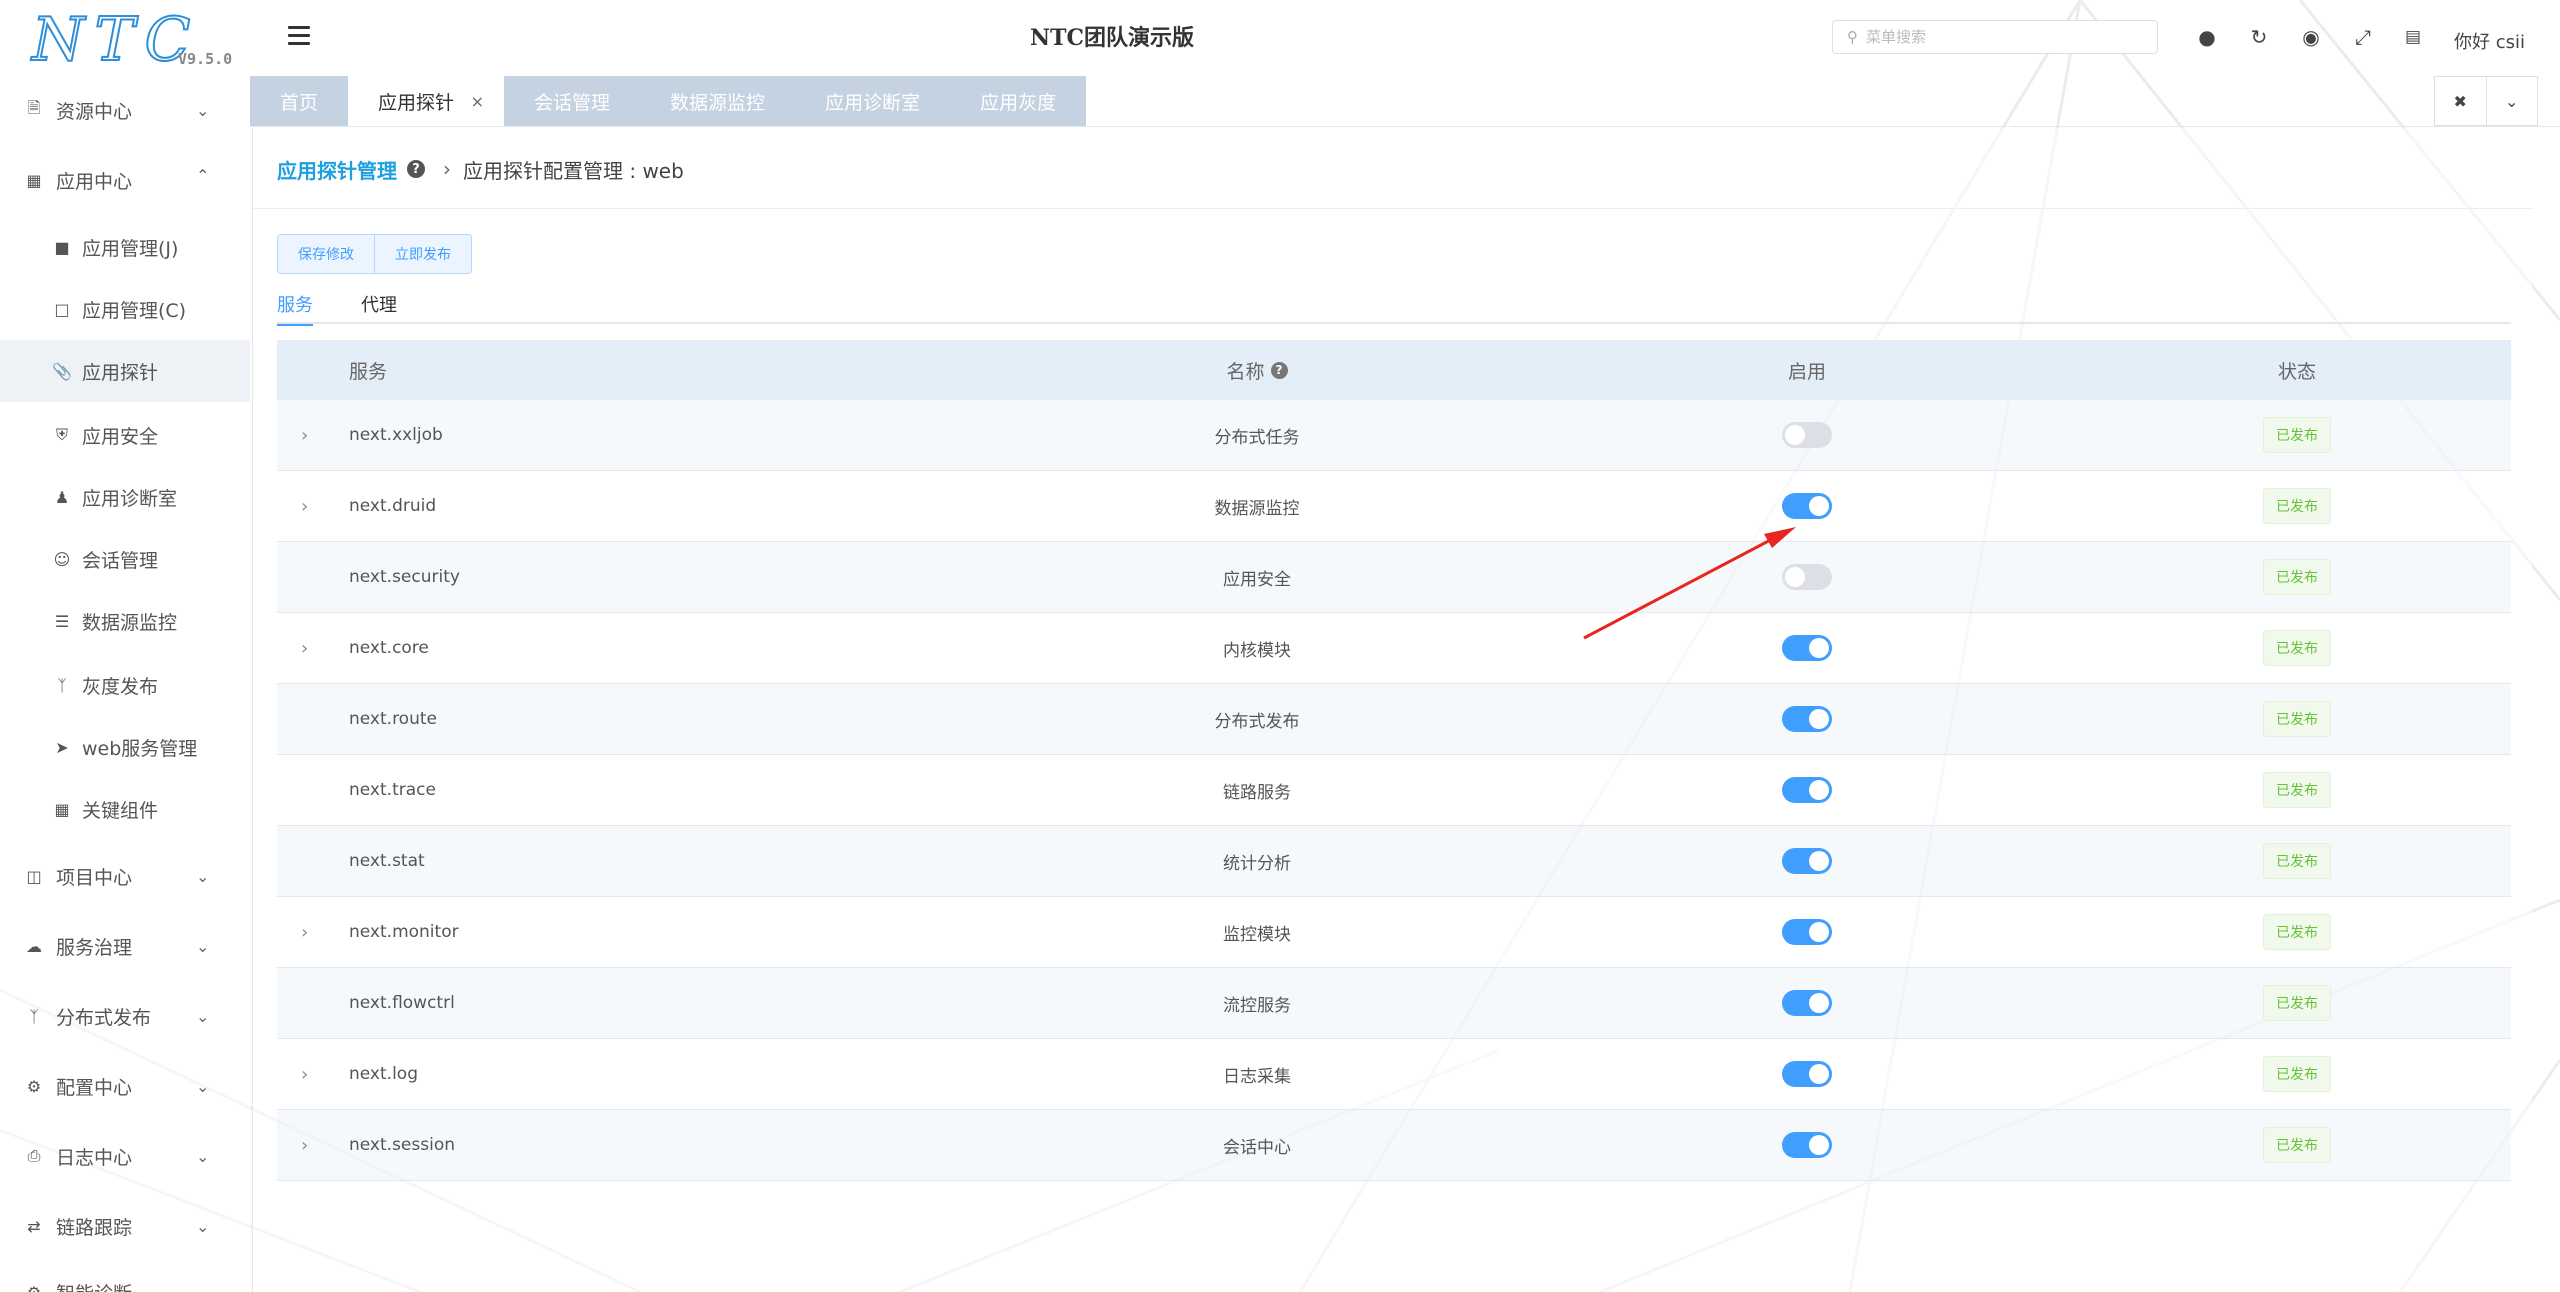 The width and height of the screenshot is (2560, 1292). What do you see at coordinates (62, 809) in the screenshot?
I see `grid-icon: ▦` at bounding box center [62, 809].